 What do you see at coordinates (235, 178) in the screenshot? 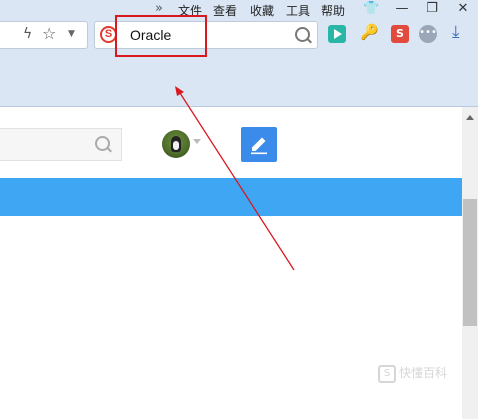
I see `annotation-arrow` at bounding box center [235, 178].